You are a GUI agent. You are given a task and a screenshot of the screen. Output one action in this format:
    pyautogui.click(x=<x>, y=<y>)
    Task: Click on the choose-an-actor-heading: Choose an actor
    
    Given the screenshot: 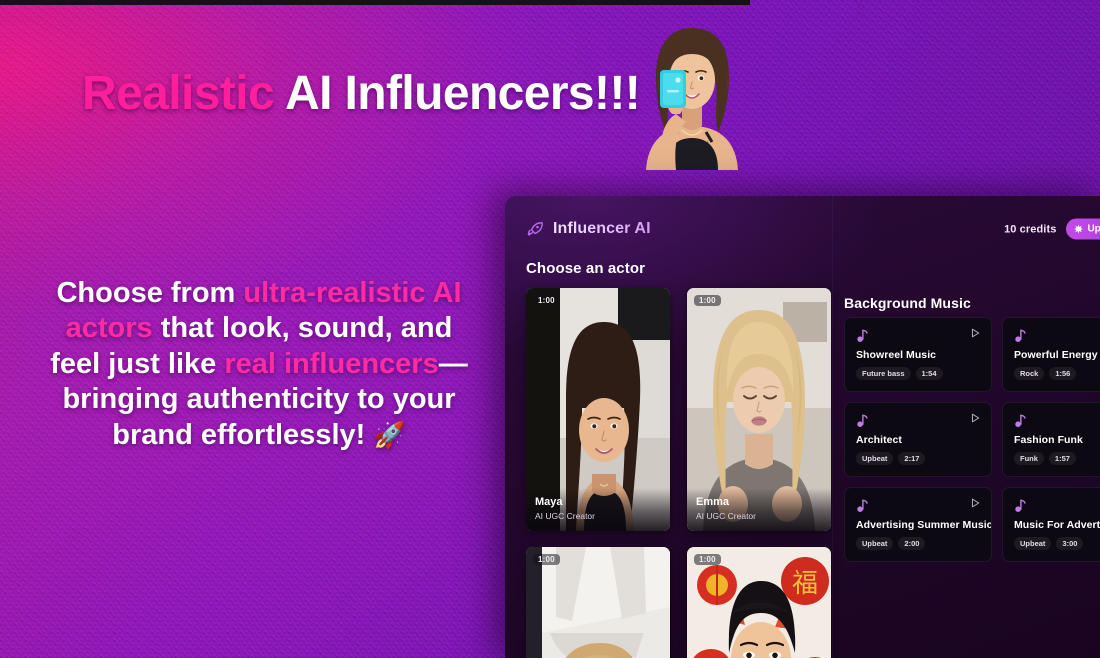 What is the action you would take?
    pyautogui.click(x=586, y=268)
    